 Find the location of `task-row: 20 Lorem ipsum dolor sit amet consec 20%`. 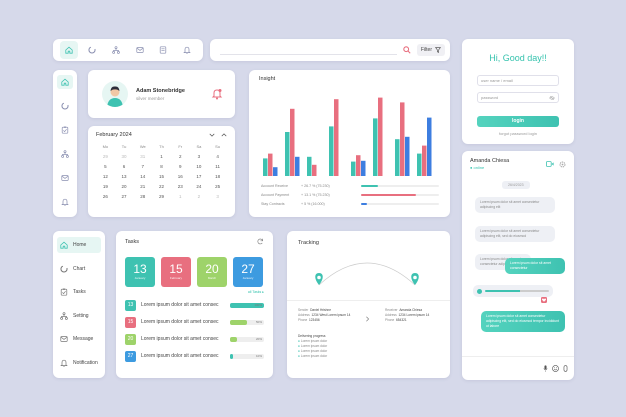

task-row: 20 Lorem ipsum dolor sit amet consec 20% is located at coordinates (194, 339).